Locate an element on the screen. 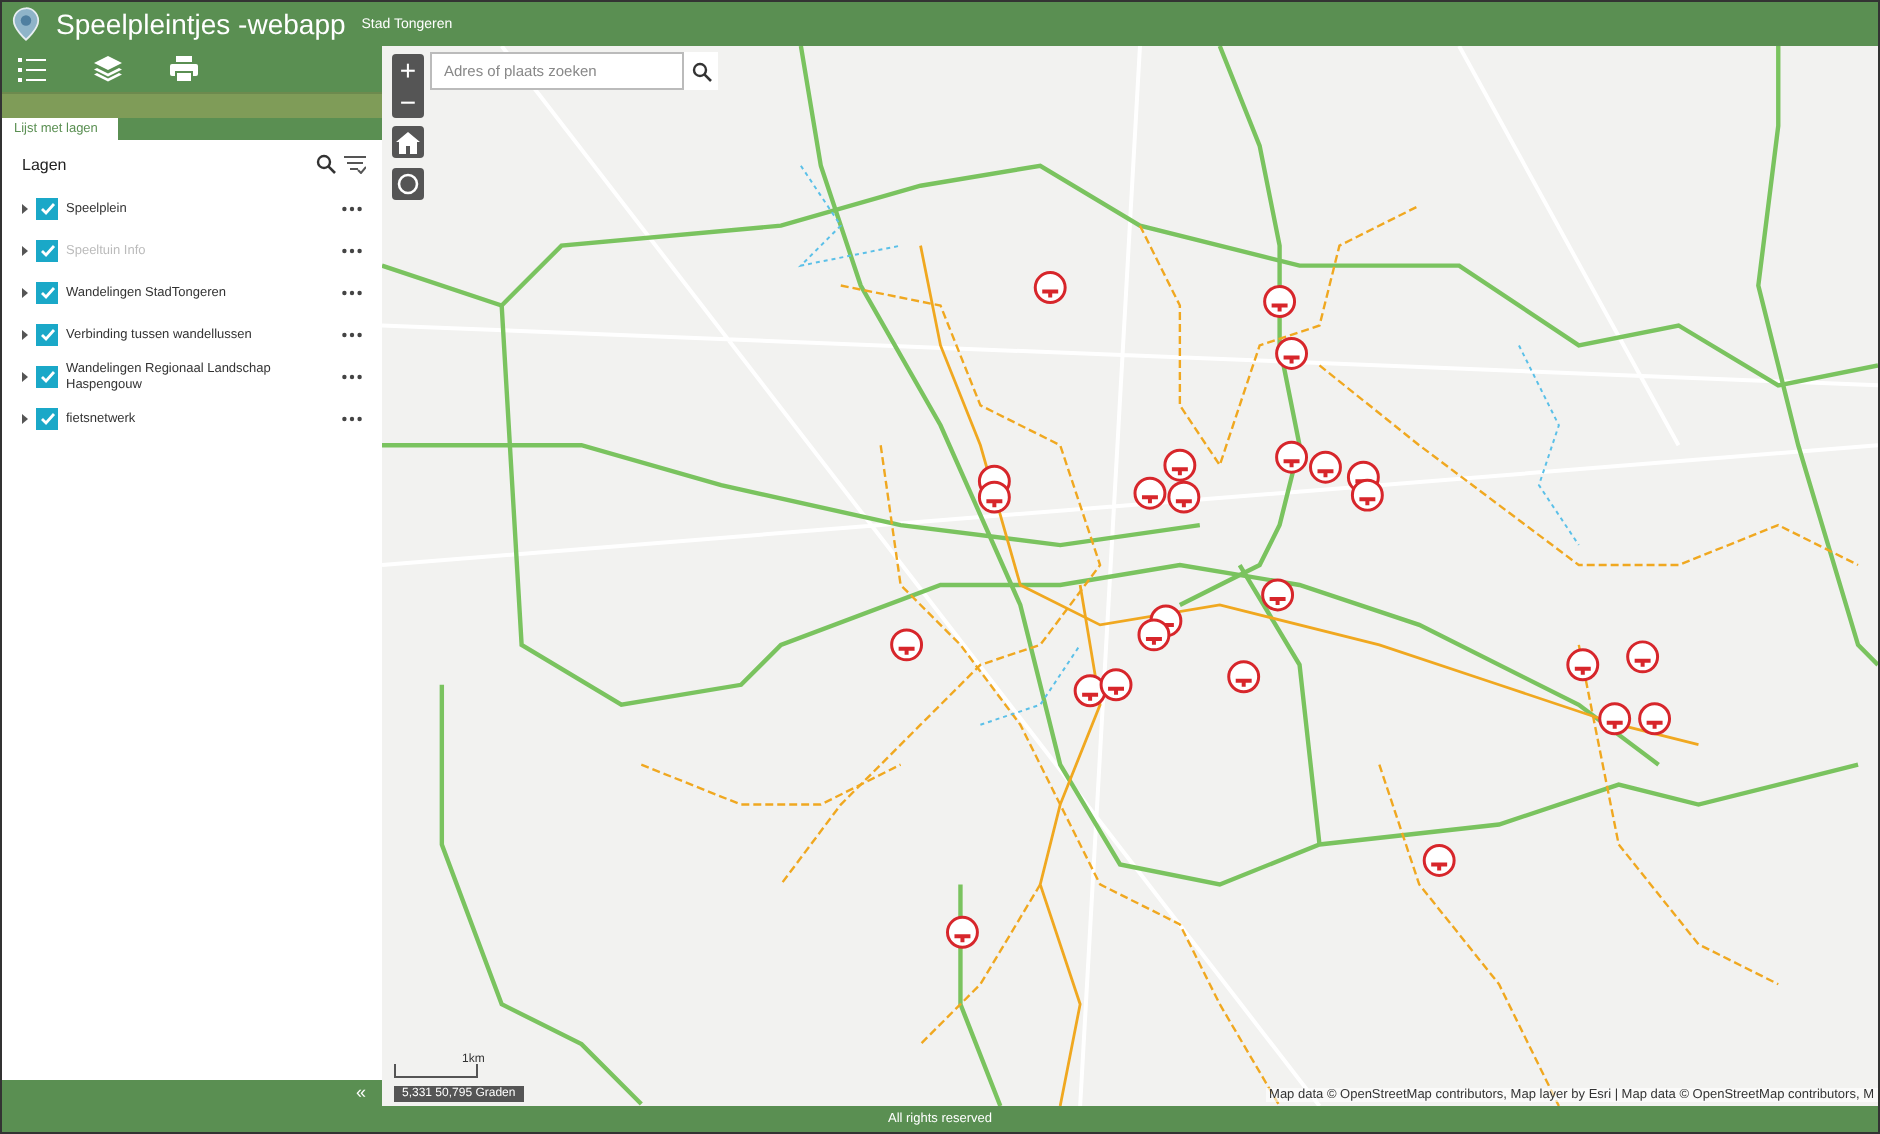 Image resolution: width=1880 pixels, height=1134 pixels. home-button is located at coordinates (408, 142).